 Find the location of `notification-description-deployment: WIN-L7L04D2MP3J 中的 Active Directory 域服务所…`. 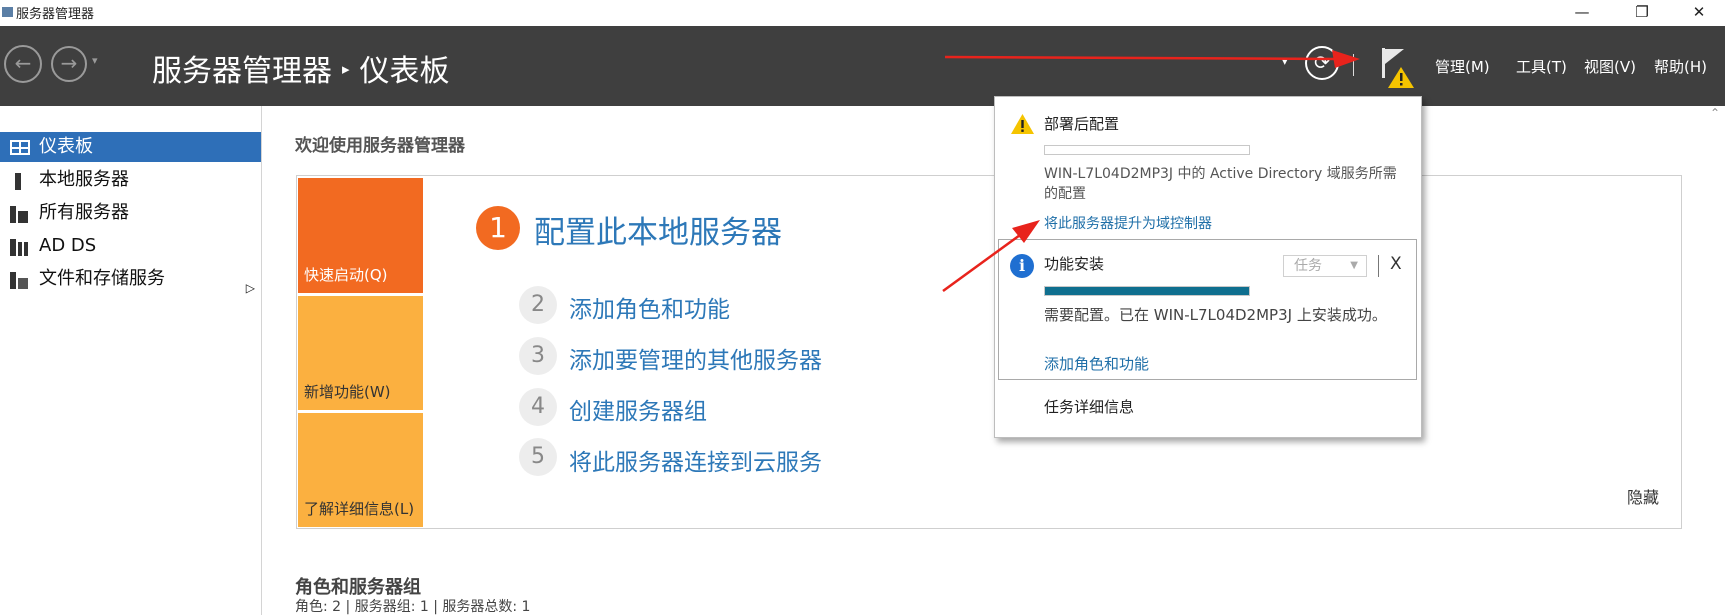

notification-description-deployment: WIN-L7L04D2MP3J 中的 Active Directory 域服务所… is located at coordinates (1220, 184).